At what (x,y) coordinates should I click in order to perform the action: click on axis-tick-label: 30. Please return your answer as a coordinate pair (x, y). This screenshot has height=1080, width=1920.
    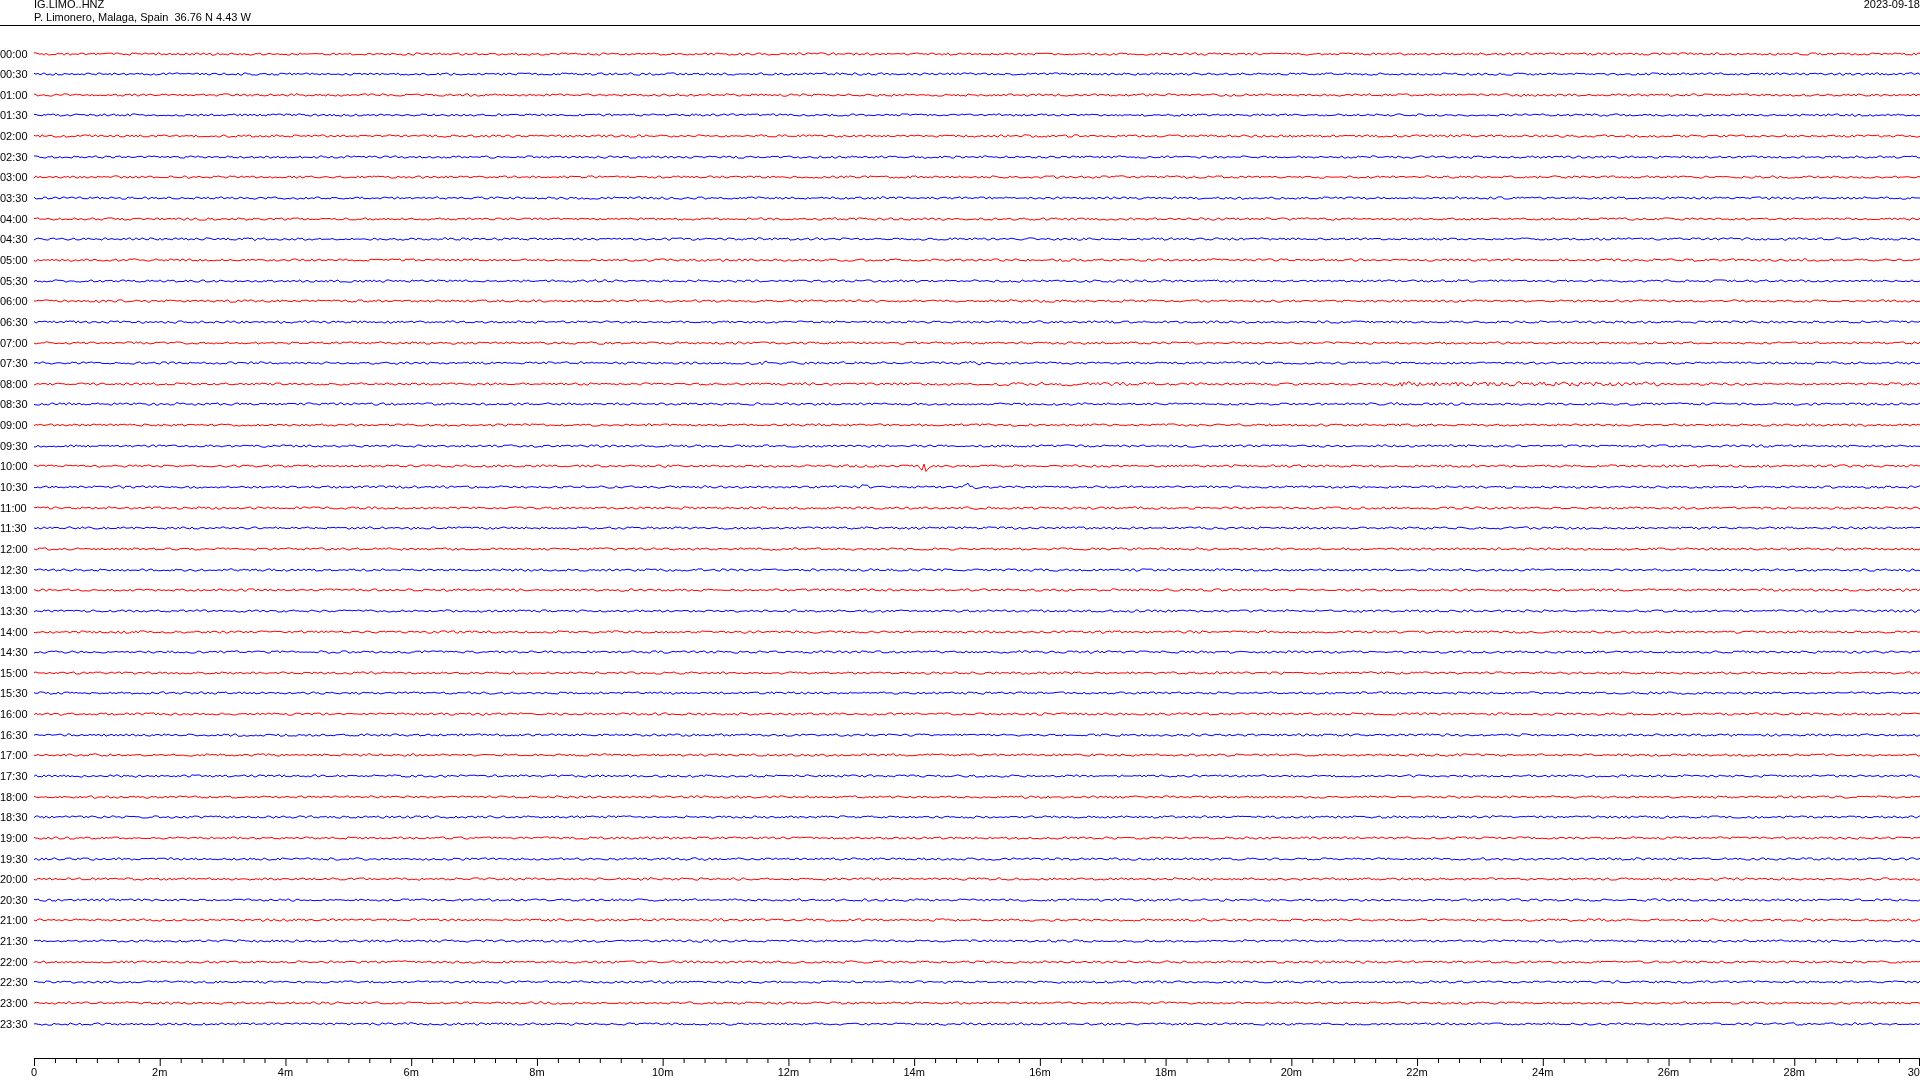
    Looking at the image, I should click on (1913, 1072).